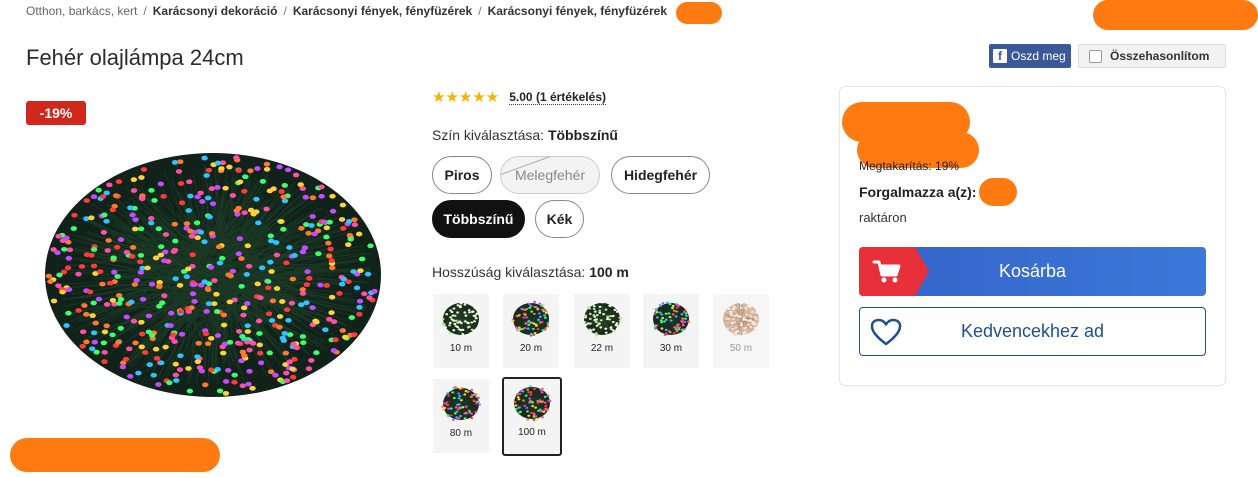  Describe the element at coordinates (215, 11) in the screenshot. I see `breadcrumb-item-christmas-decor: Karácsonyi dekoráció` at that location.